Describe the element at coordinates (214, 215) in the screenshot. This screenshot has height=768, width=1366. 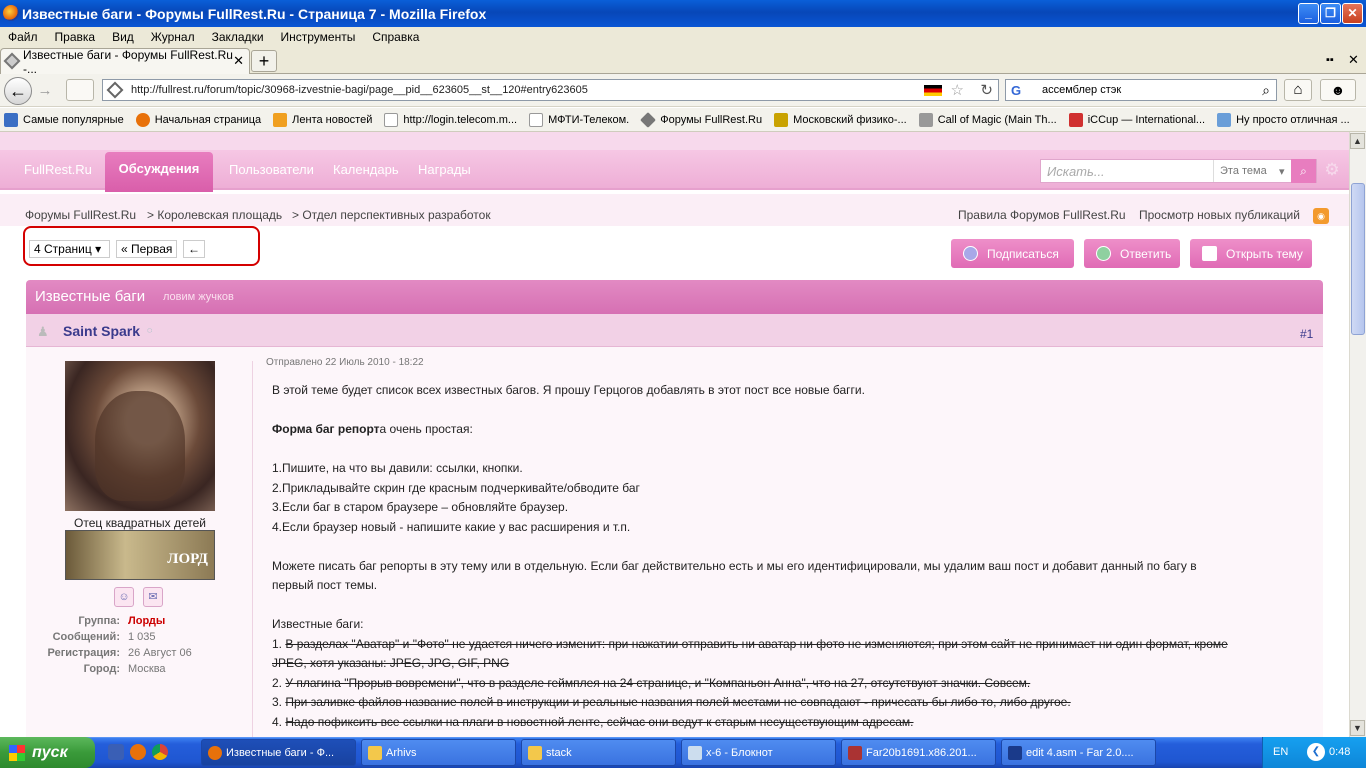
I see `breadcrumb-royal-square: > Королевская площадь` at that location.